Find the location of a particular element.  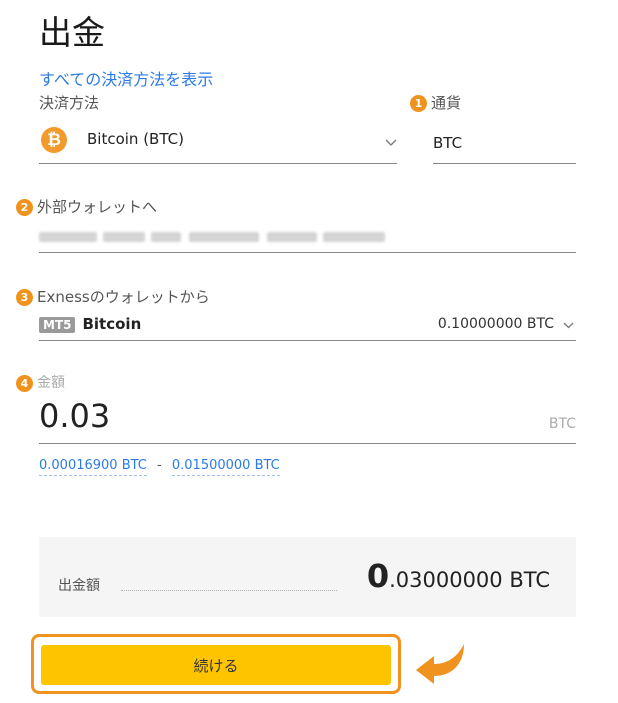

from-wallet-label: Exnessのウォレットから is located at coordinates (123, 297).